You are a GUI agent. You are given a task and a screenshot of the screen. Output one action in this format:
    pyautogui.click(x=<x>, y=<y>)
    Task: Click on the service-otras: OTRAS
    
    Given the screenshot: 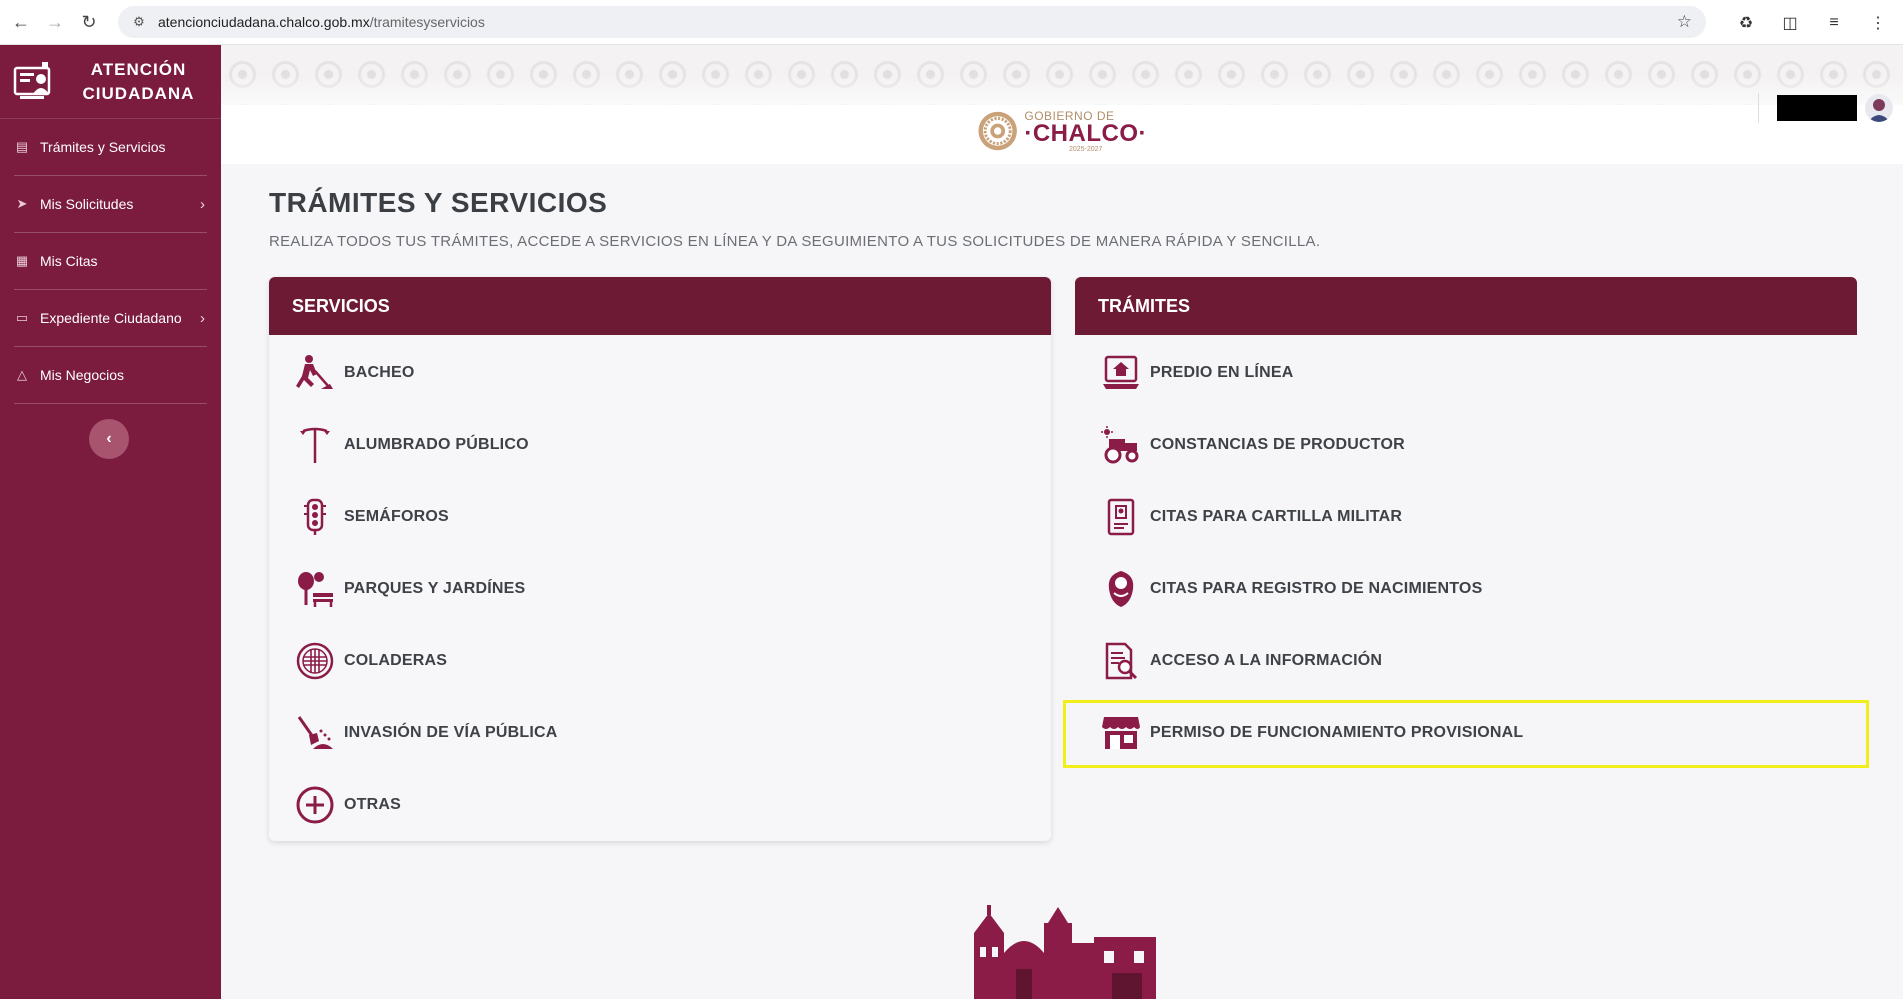 What is the action you would take?
    pyautogui.click(x=660, y=805)
    